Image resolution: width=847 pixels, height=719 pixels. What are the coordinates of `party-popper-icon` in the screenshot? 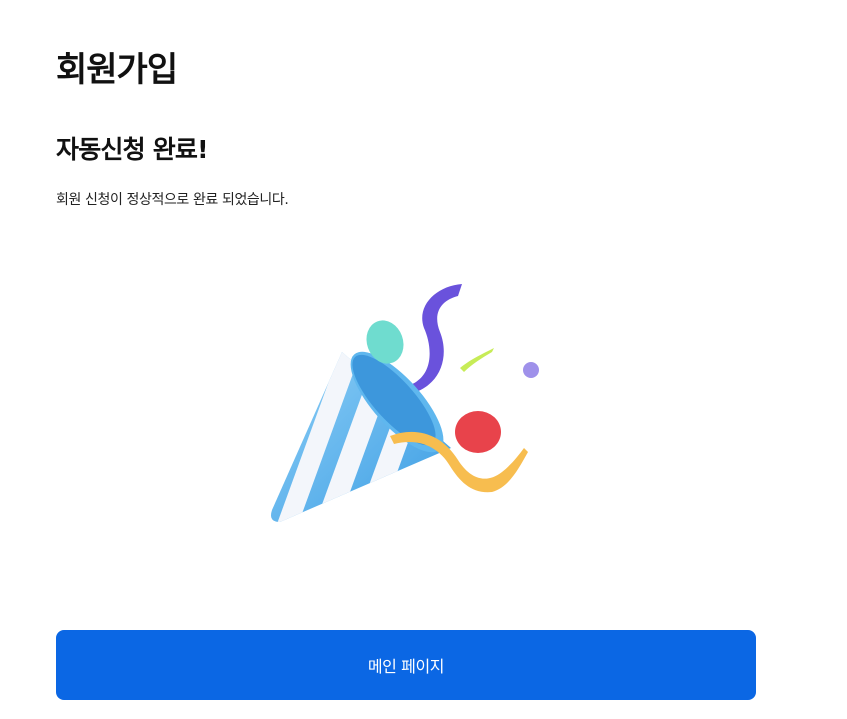 It's located at (405, 403).